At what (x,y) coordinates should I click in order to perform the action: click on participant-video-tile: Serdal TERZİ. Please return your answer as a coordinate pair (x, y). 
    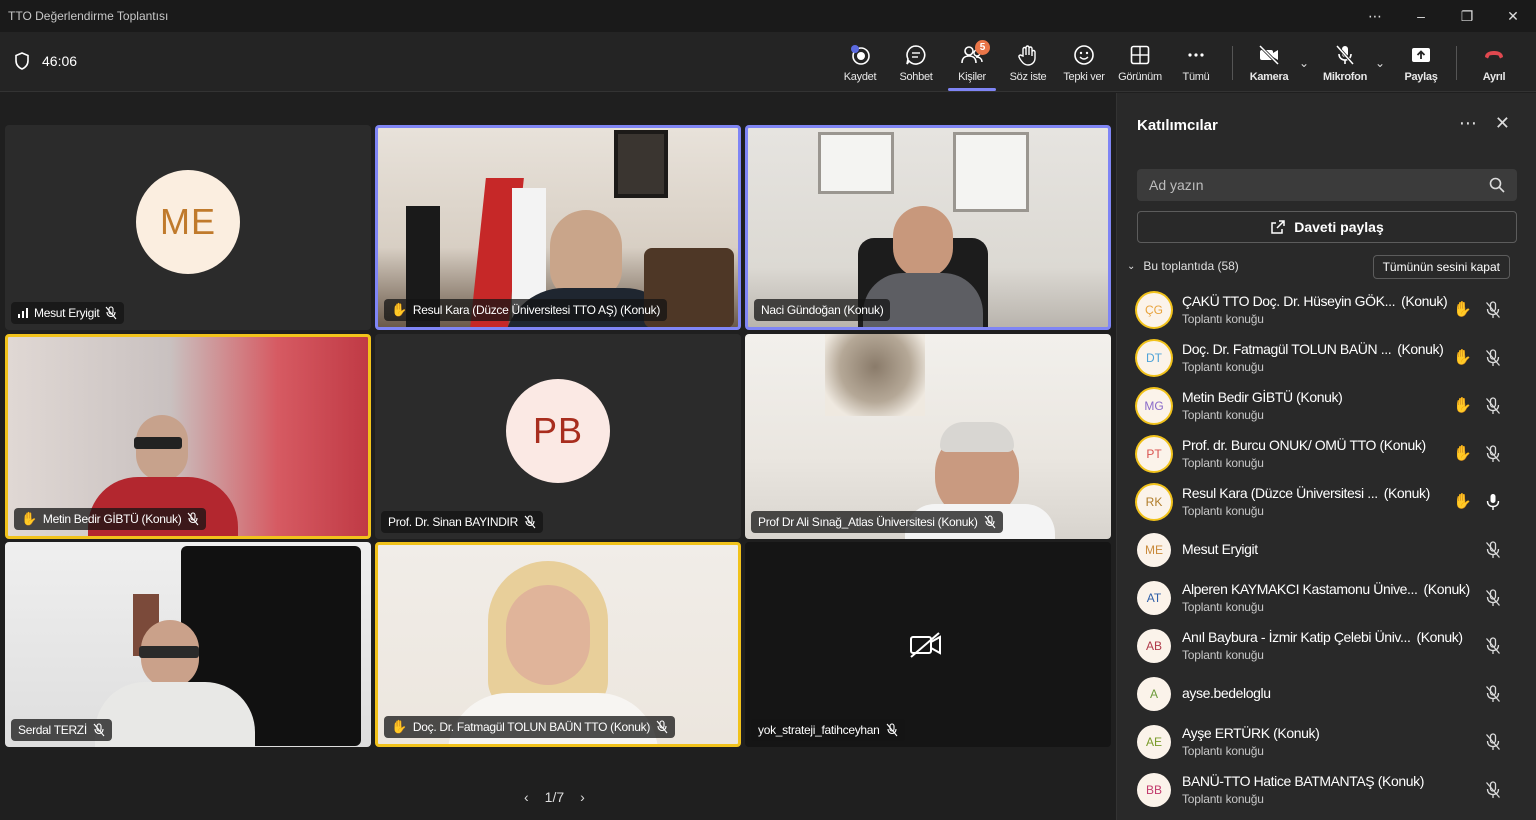
    Looking at the image, I should click on (188, 644).